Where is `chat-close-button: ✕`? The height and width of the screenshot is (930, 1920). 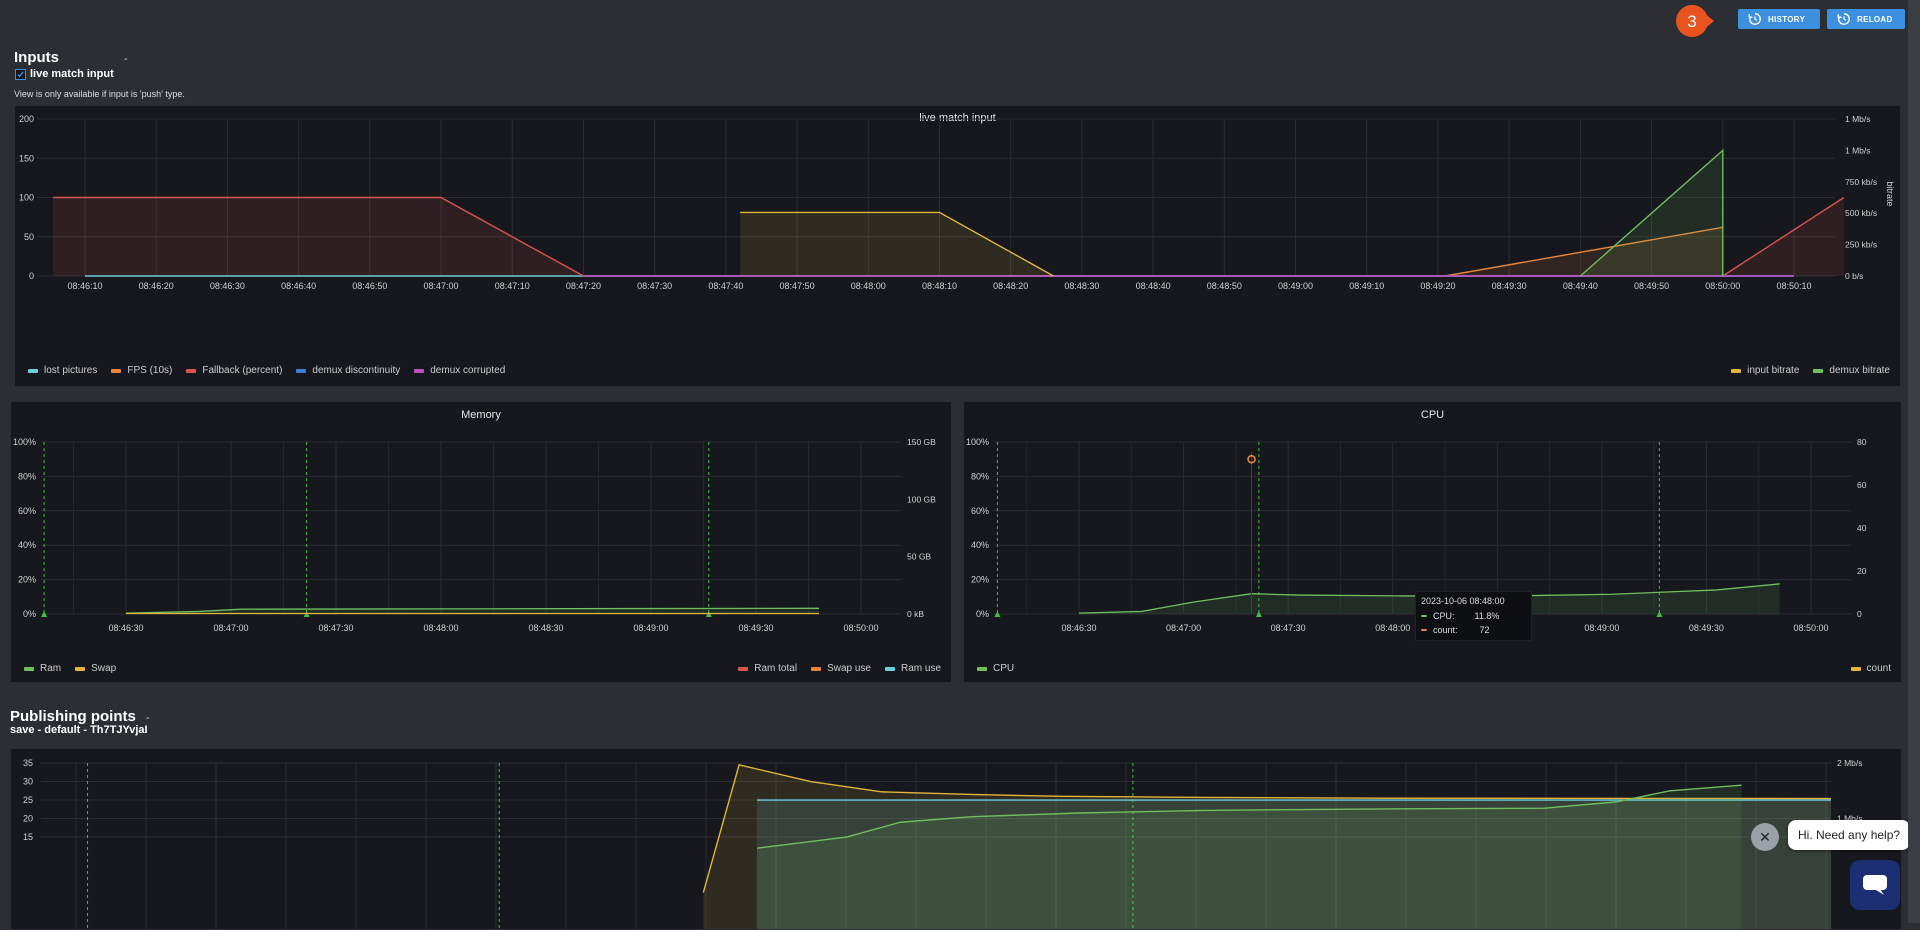
chat-close-button: ✕ is located at coordinates (1765, 837).